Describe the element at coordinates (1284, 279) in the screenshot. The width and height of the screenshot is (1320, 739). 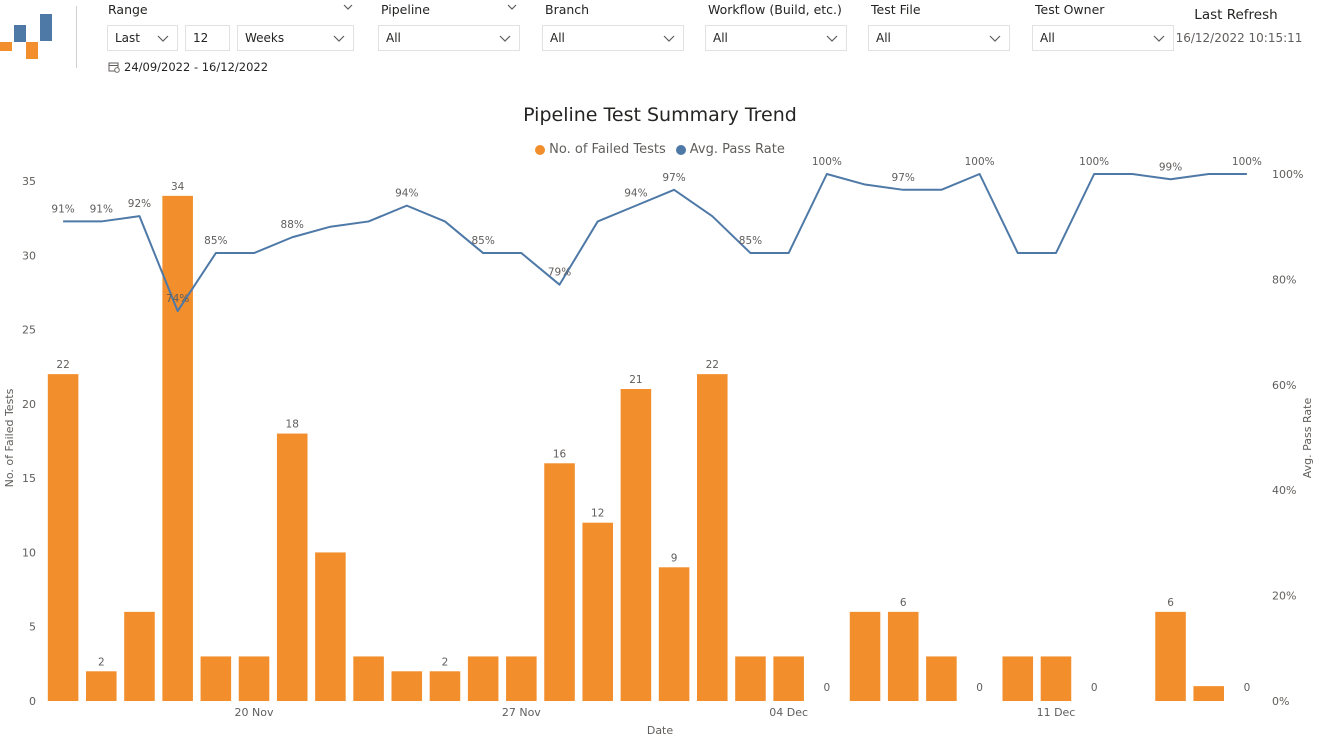
I see `y-right-tick-label: 80%` at that location.